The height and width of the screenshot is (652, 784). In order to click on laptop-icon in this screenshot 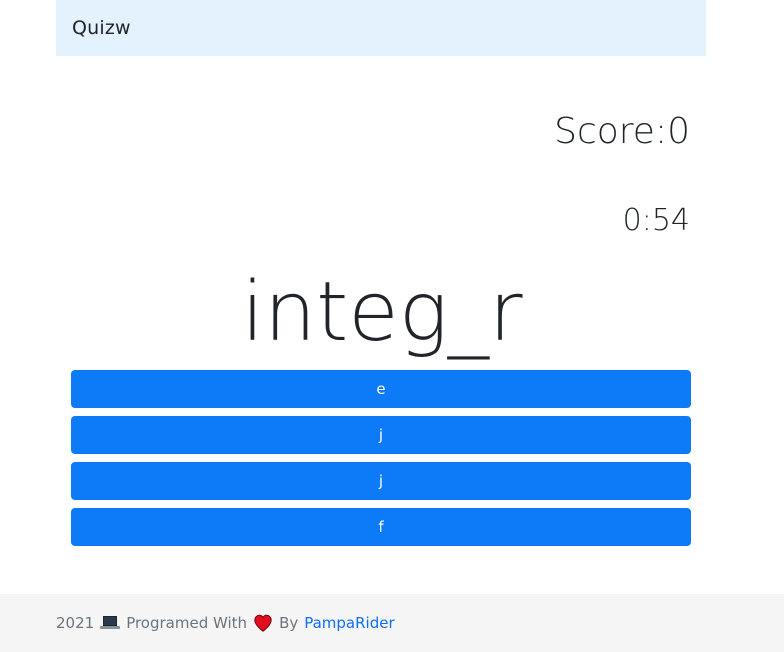, I will do `click(110, 623)`.